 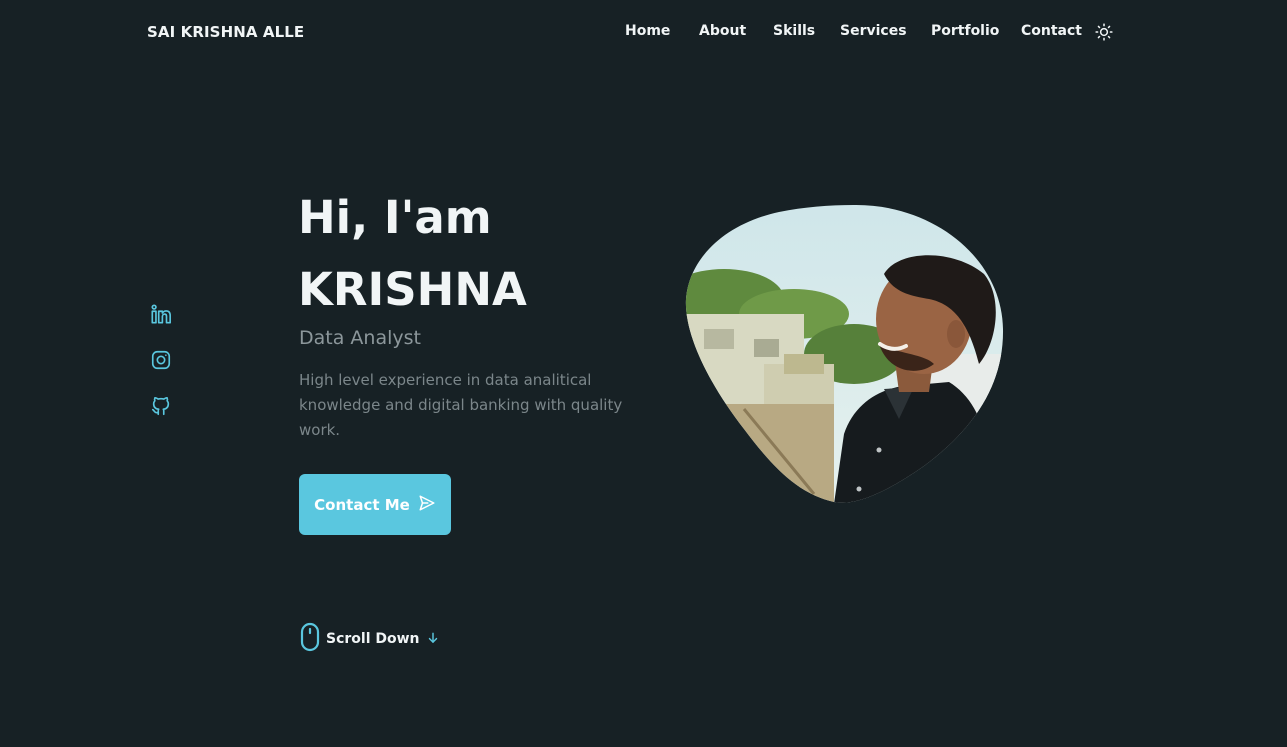 I want to click on send-icon, so click(x=427, y=505).